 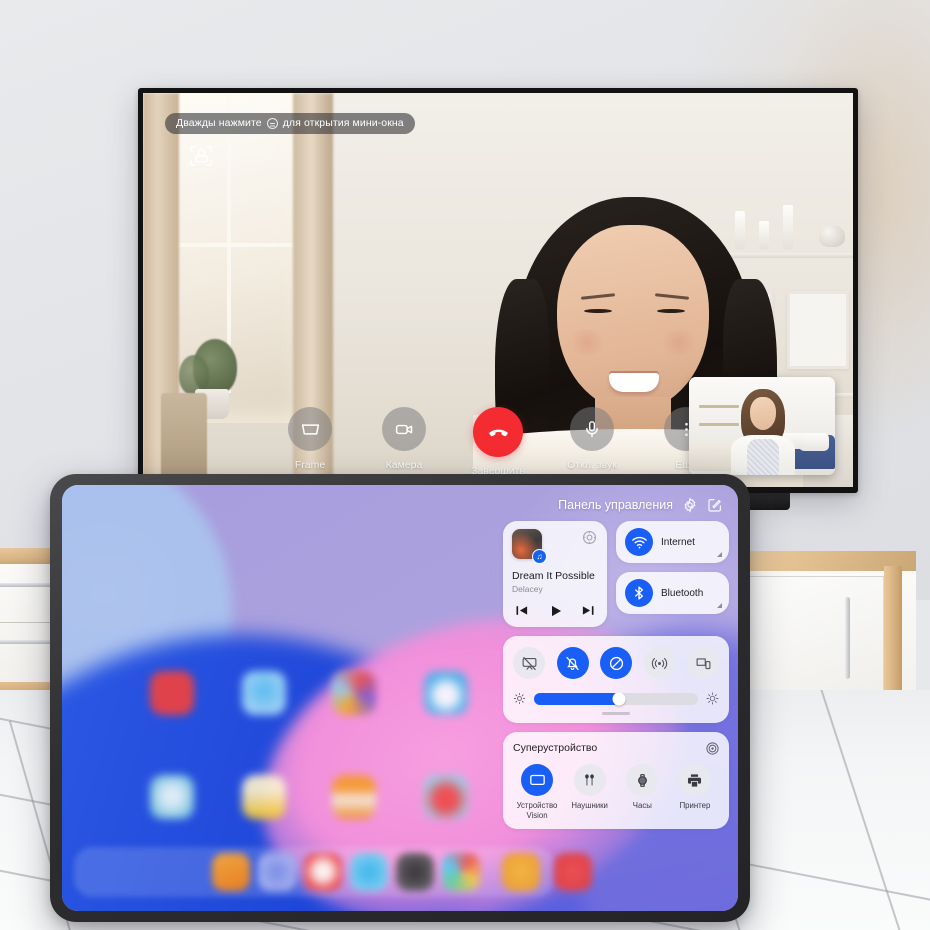 I want to click on control-panel-header: Панель управления, so click(x=616, y=507).